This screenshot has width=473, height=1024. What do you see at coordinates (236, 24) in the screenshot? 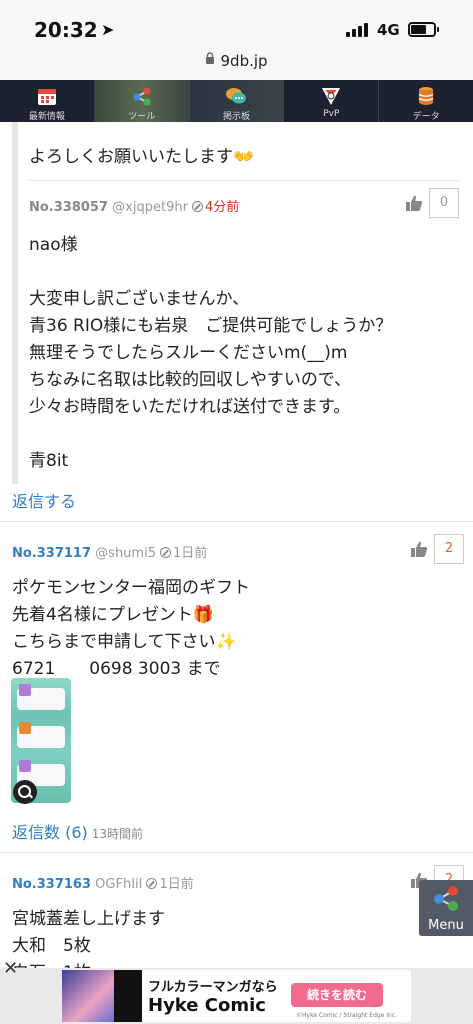
I see `status-bar: 20:32 ➤ 4G` at bounding box center [236, 24].